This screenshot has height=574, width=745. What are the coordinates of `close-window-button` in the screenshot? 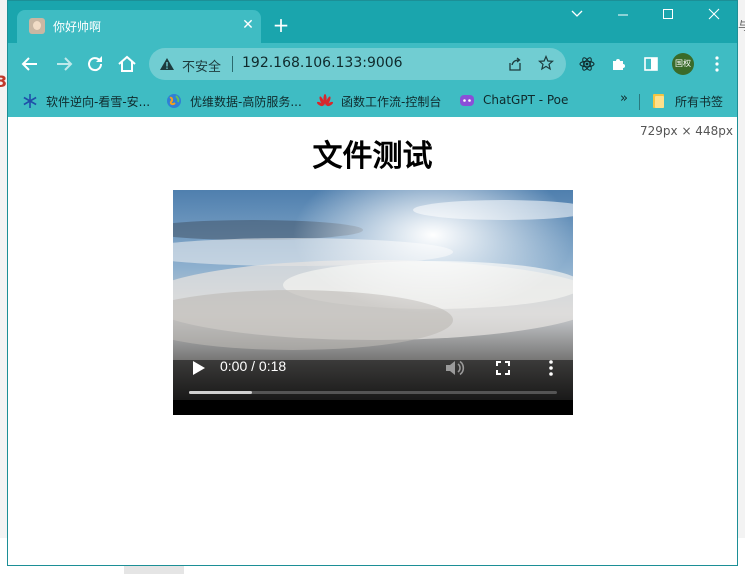 It's located at (714, 17).